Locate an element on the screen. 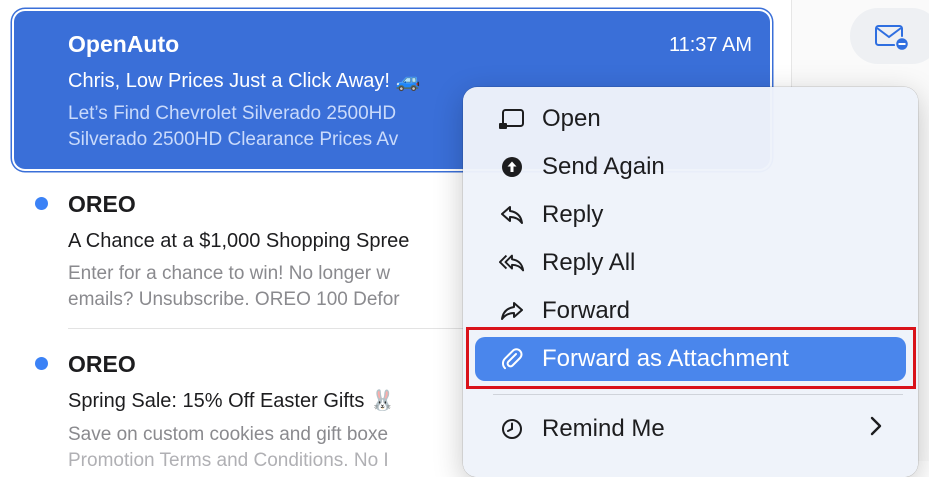 This screenshot has width=929, height=477. annotation-highlight-box is located at coordinates (691, 358).